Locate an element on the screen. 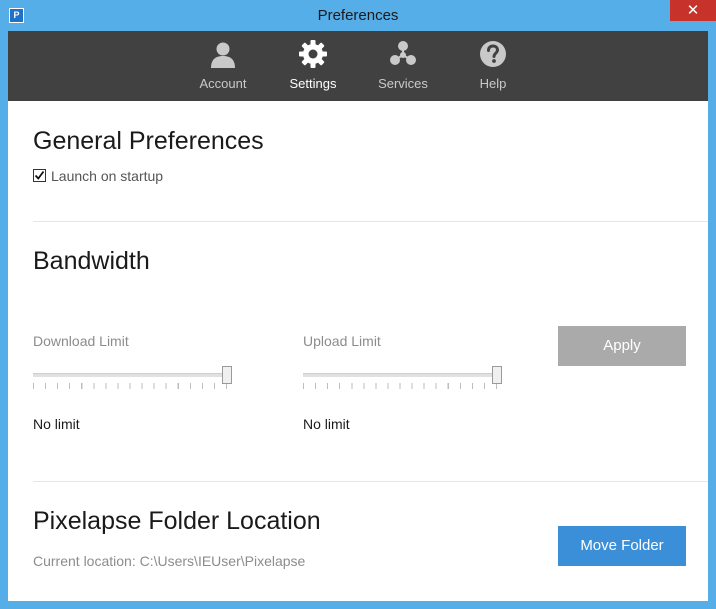 This screenshot has height=609, width=716. tab-services-label: Services is located at coordinates (403, 83).